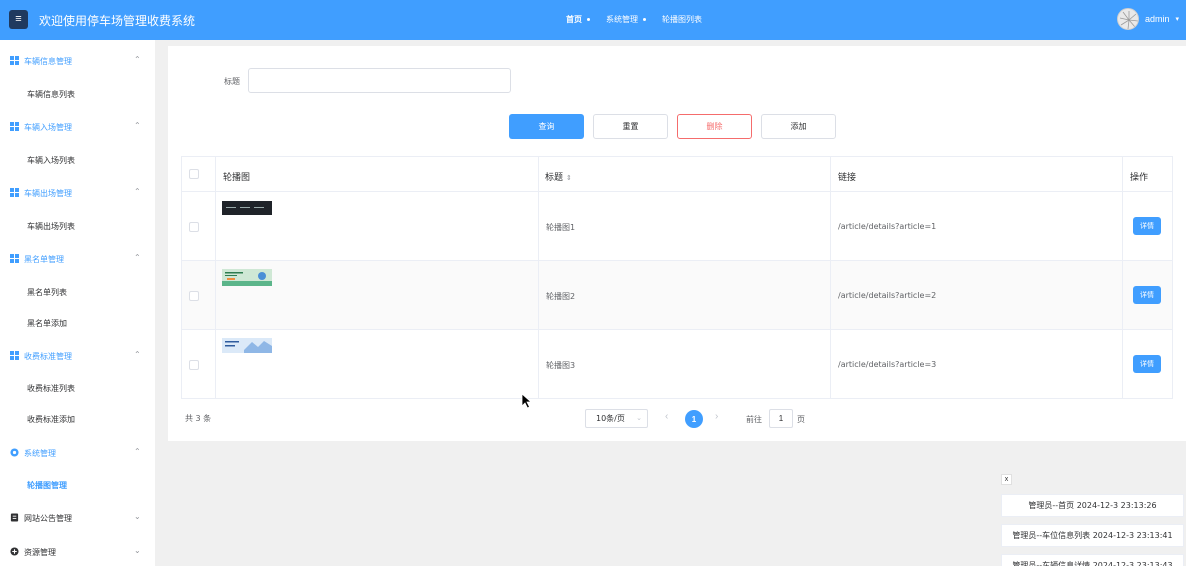  I want to click on log-close-button: x, so click(1006, 479).